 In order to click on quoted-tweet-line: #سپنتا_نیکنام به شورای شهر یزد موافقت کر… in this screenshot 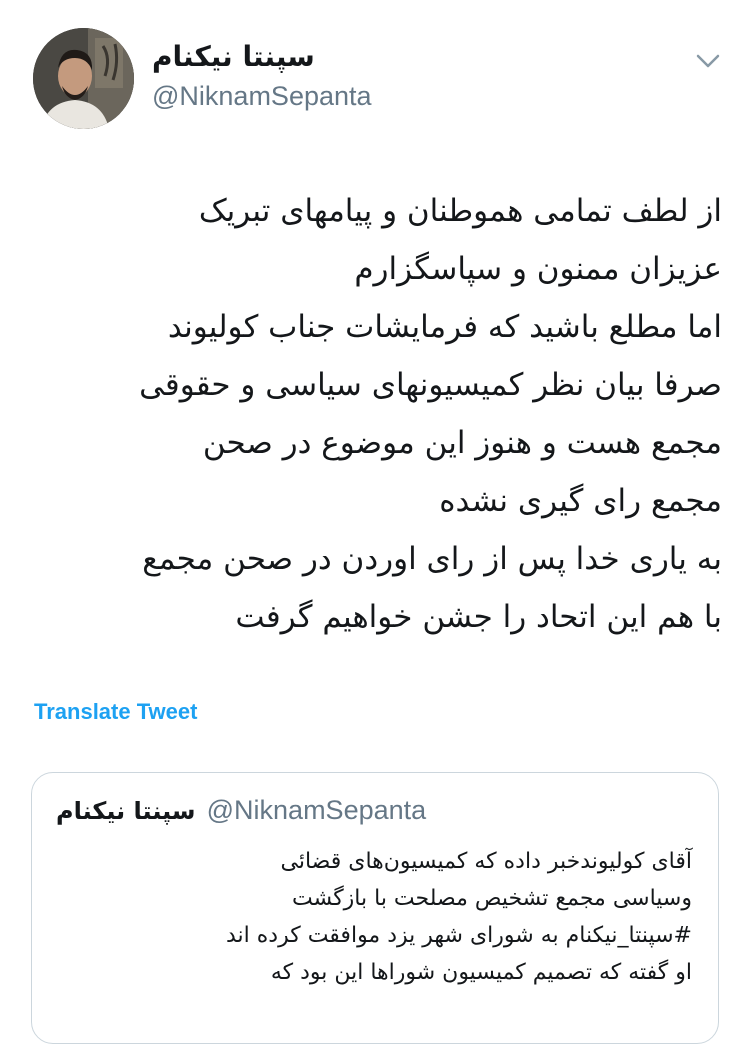, I will do `click(459, 935)`.